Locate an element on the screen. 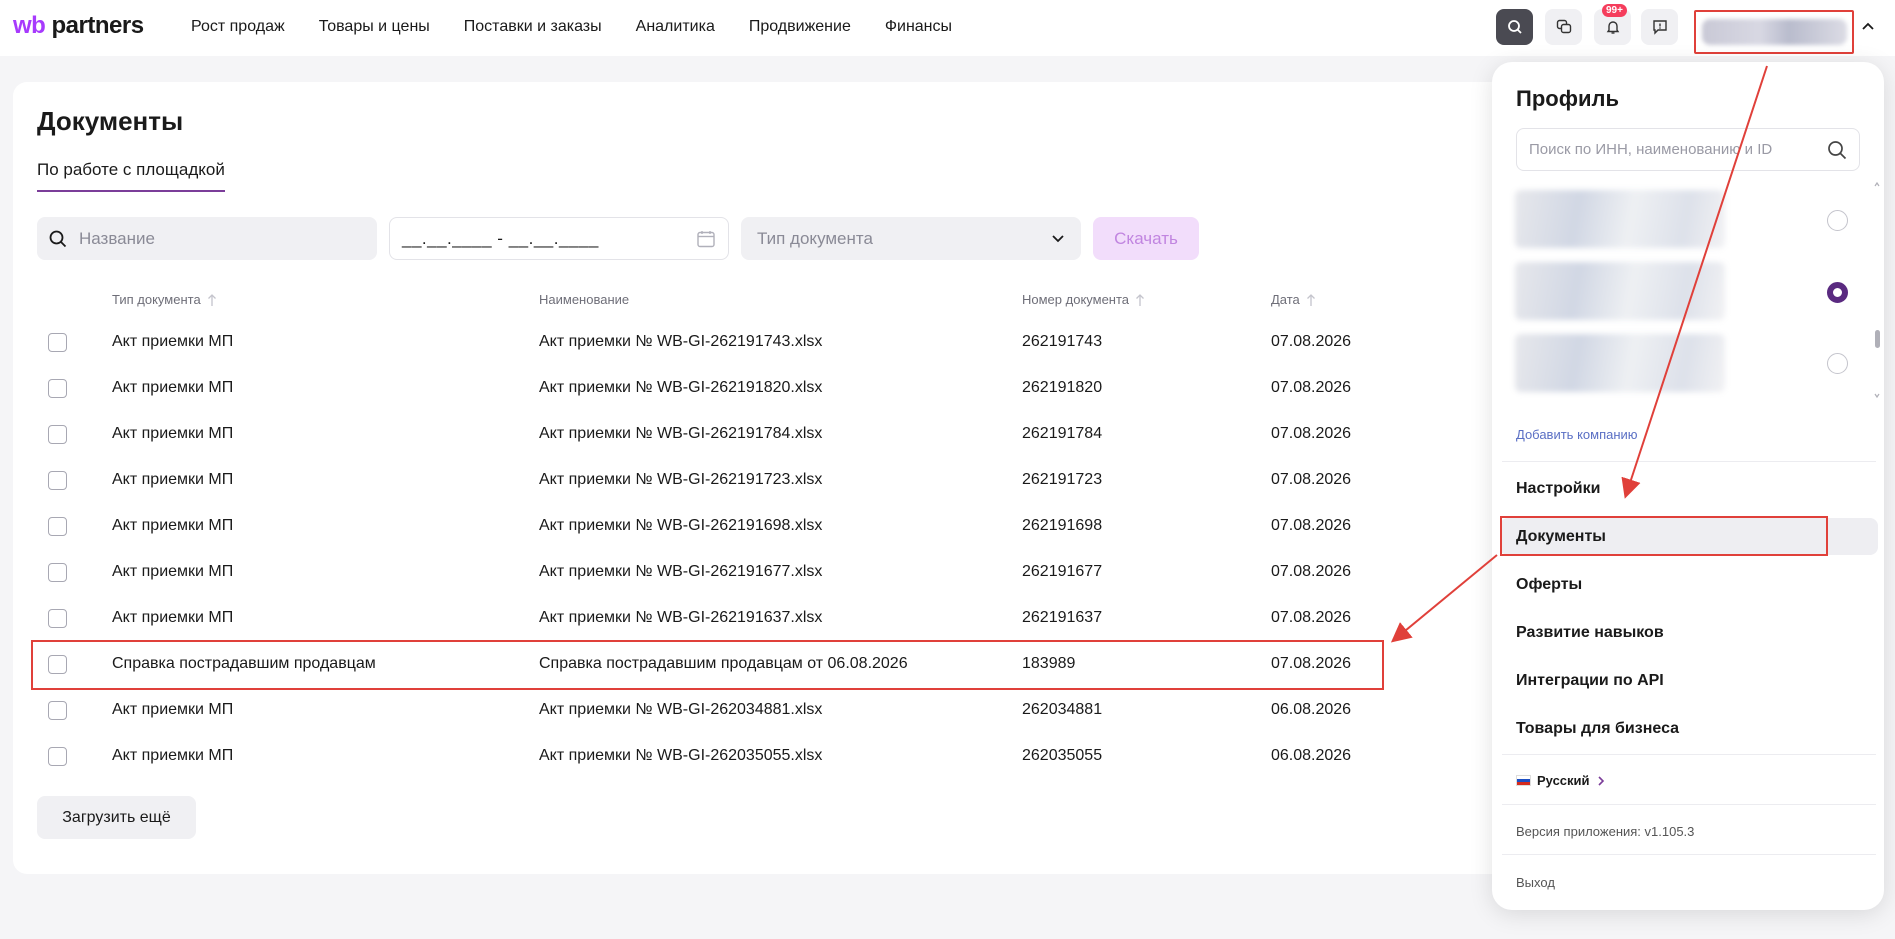 This screenshot has height=939, width=1895. account-switcher is located at coordinates (1774, 32).